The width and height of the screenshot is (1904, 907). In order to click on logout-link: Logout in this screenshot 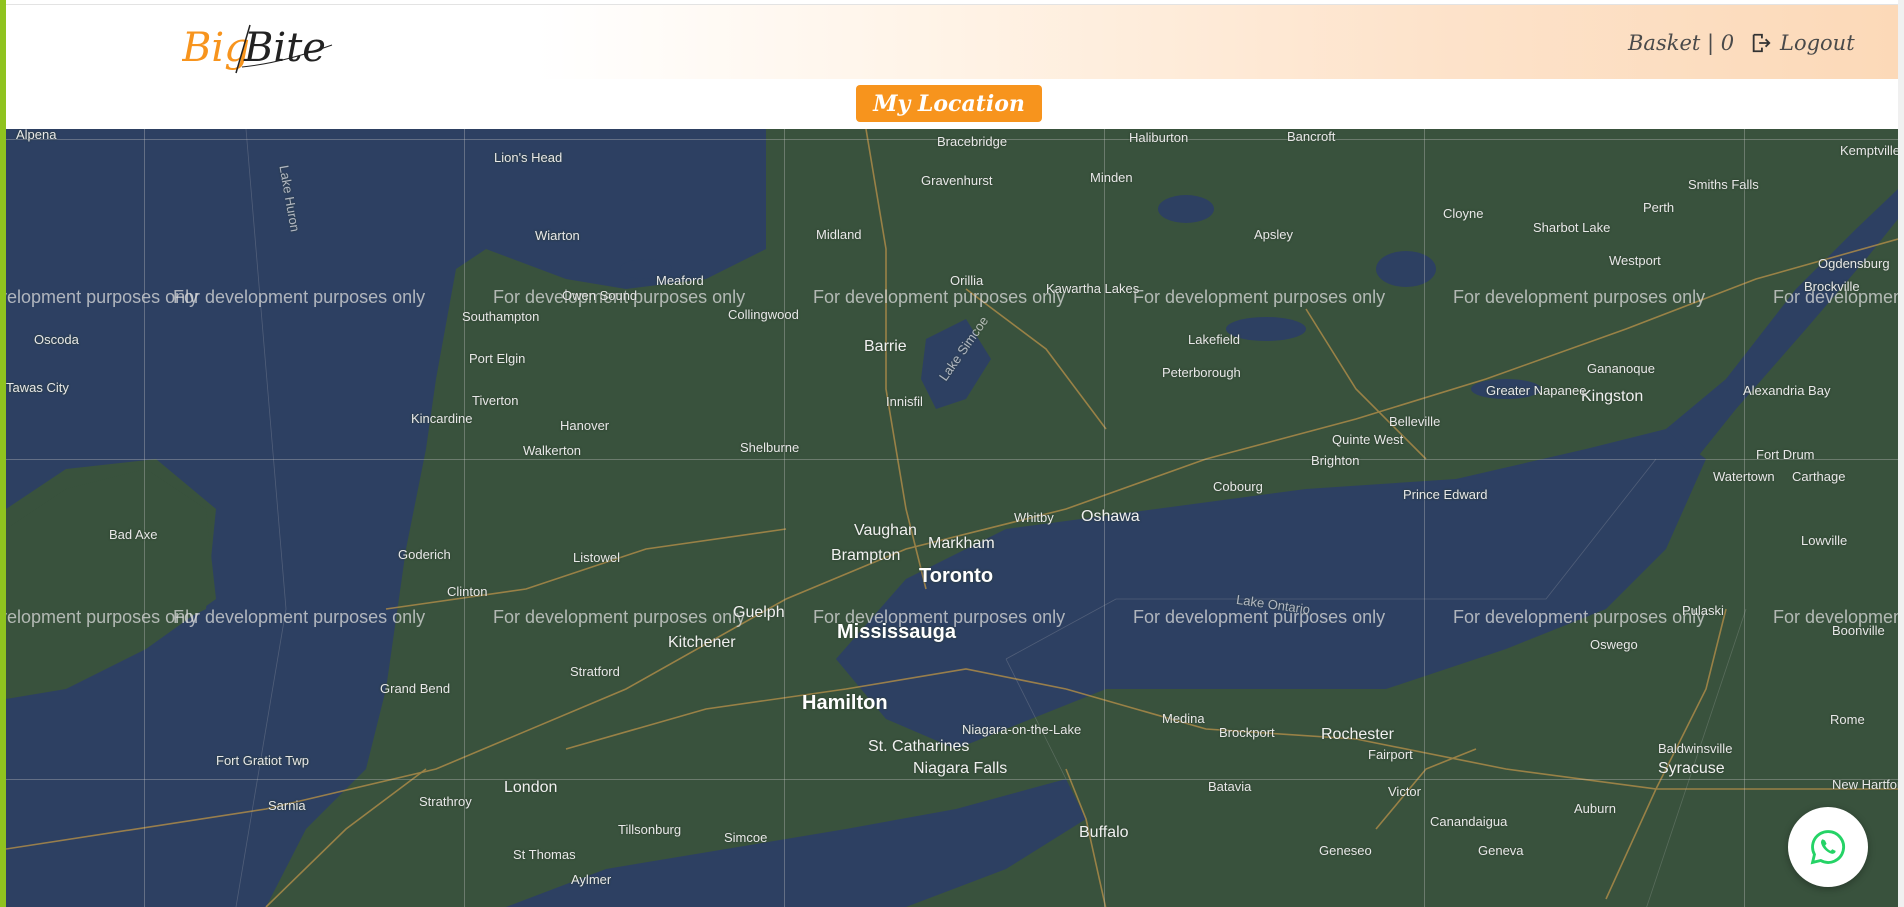, I will do `click(1802, 43)`.